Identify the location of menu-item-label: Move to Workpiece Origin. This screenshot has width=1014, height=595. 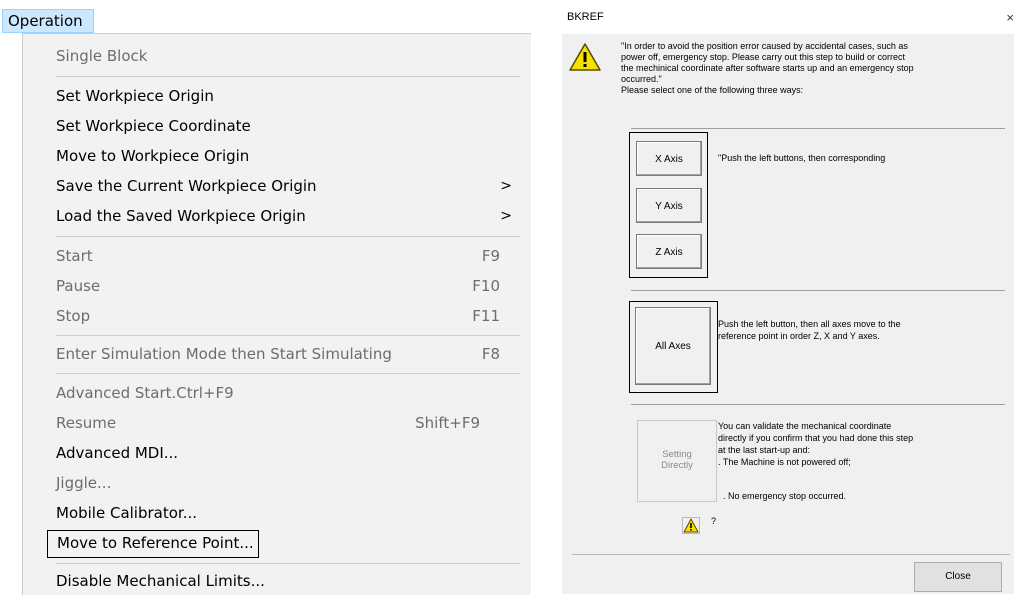
(153, 156).